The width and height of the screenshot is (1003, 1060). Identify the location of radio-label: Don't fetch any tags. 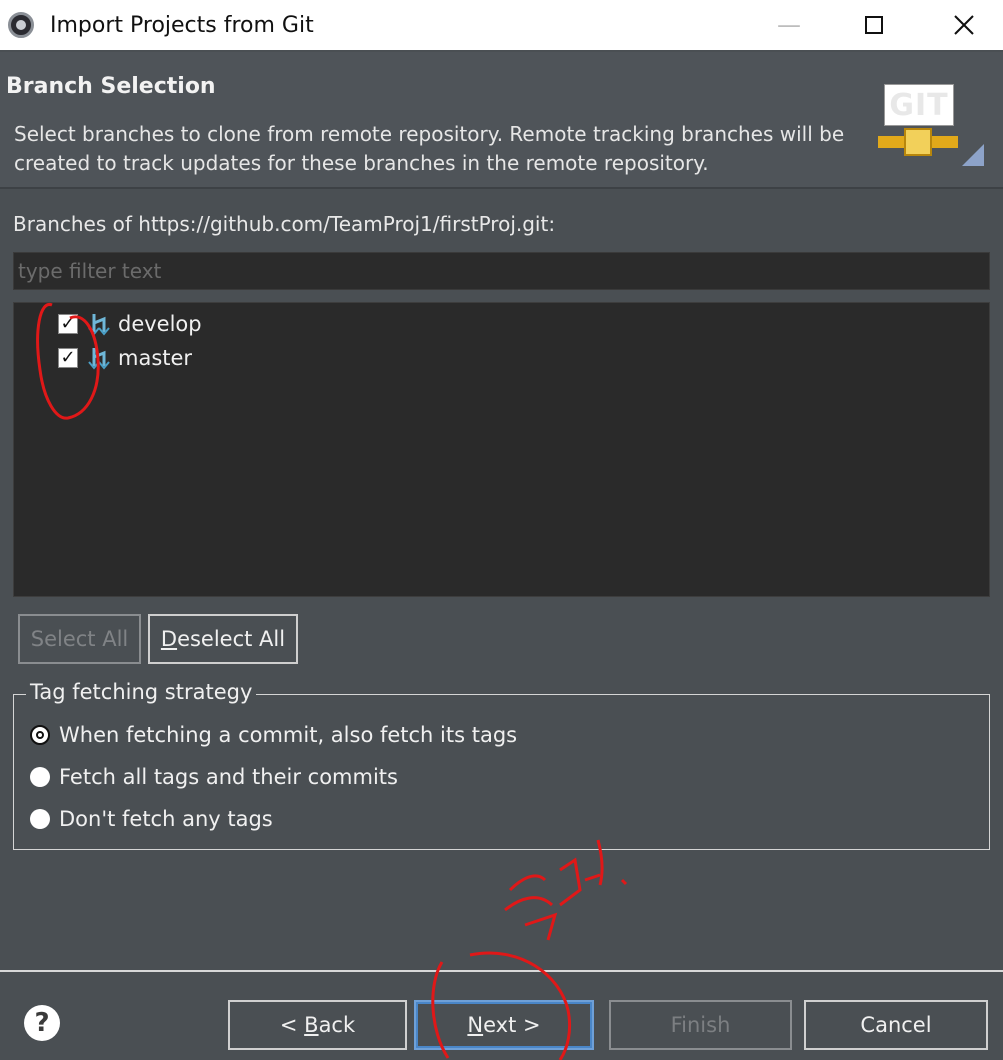
(166, 819).